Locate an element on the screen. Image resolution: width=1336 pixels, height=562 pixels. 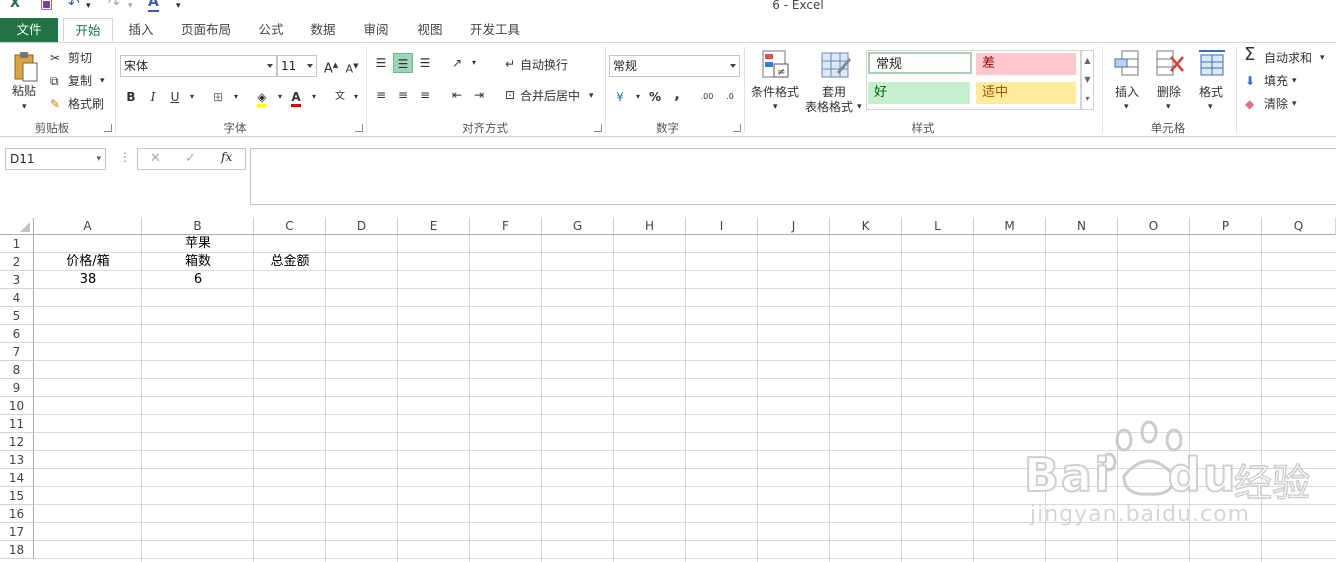
cancel-icon: ✕ is located at coordinates (155, 158).